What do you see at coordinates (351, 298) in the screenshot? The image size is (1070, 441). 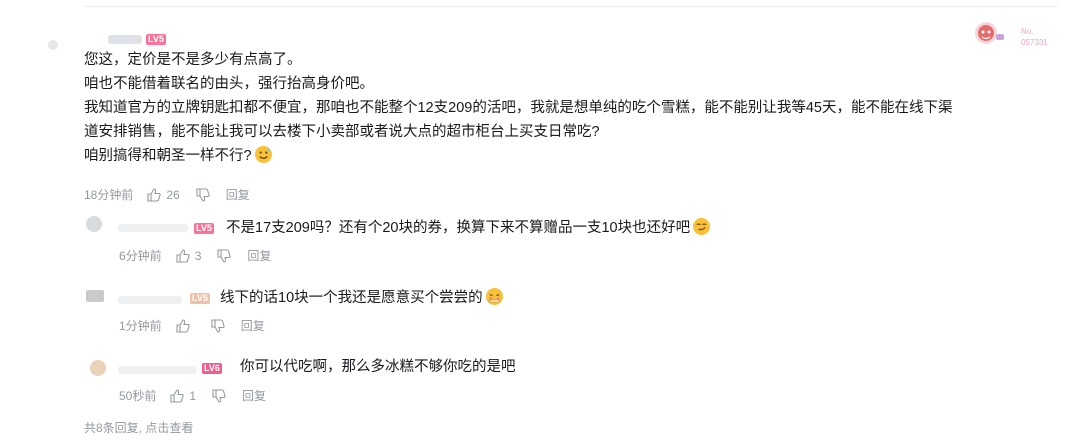 I see `reply-text: 线下的话10块一个我还是愿意买个尝尝的` at bounding box center [351, 298].